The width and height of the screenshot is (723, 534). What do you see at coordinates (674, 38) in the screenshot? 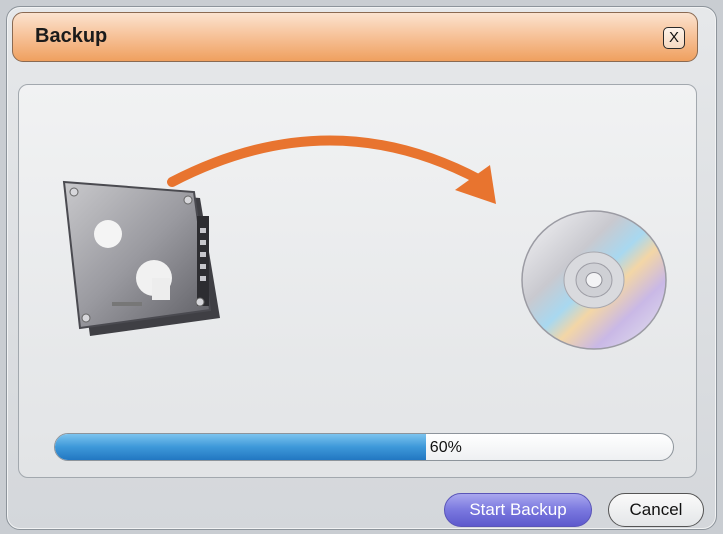
I see `close-button: X` at bounding box center [674, 38].